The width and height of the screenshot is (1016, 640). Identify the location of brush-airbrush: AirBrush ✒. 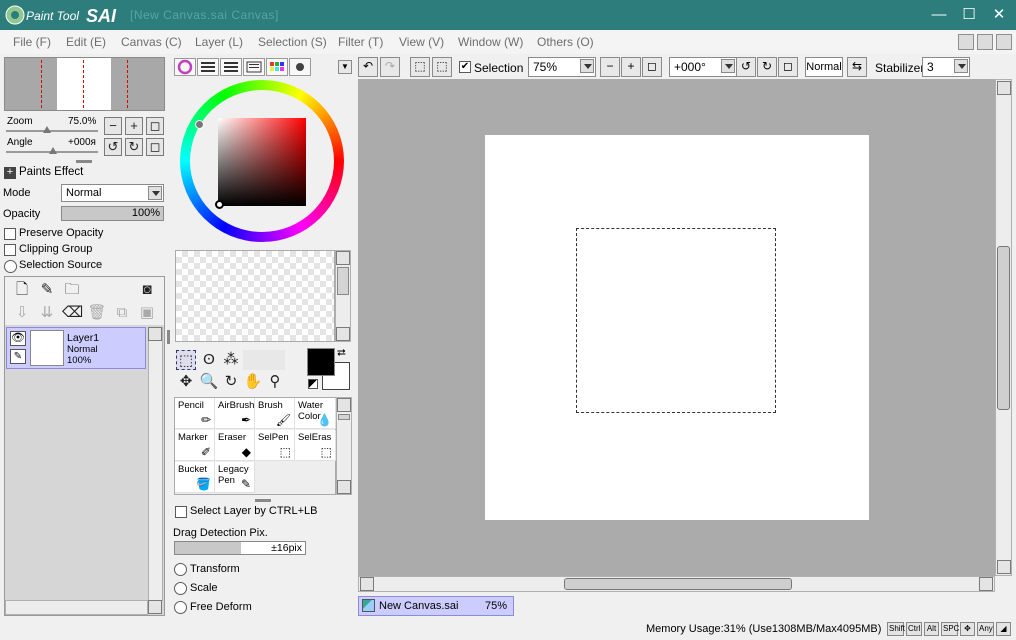
(235, 413).